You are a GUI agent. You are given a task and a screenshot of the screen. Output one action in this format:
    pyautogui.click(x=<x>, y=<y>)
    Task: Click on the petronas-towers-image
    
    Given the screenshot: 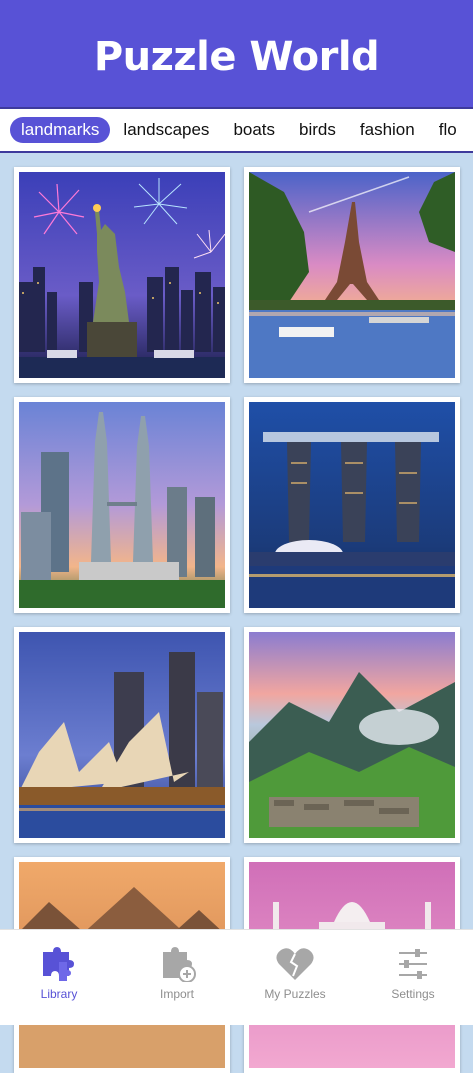 What is the action you would take?
    pyautogui.click(x=122, y=505)
    